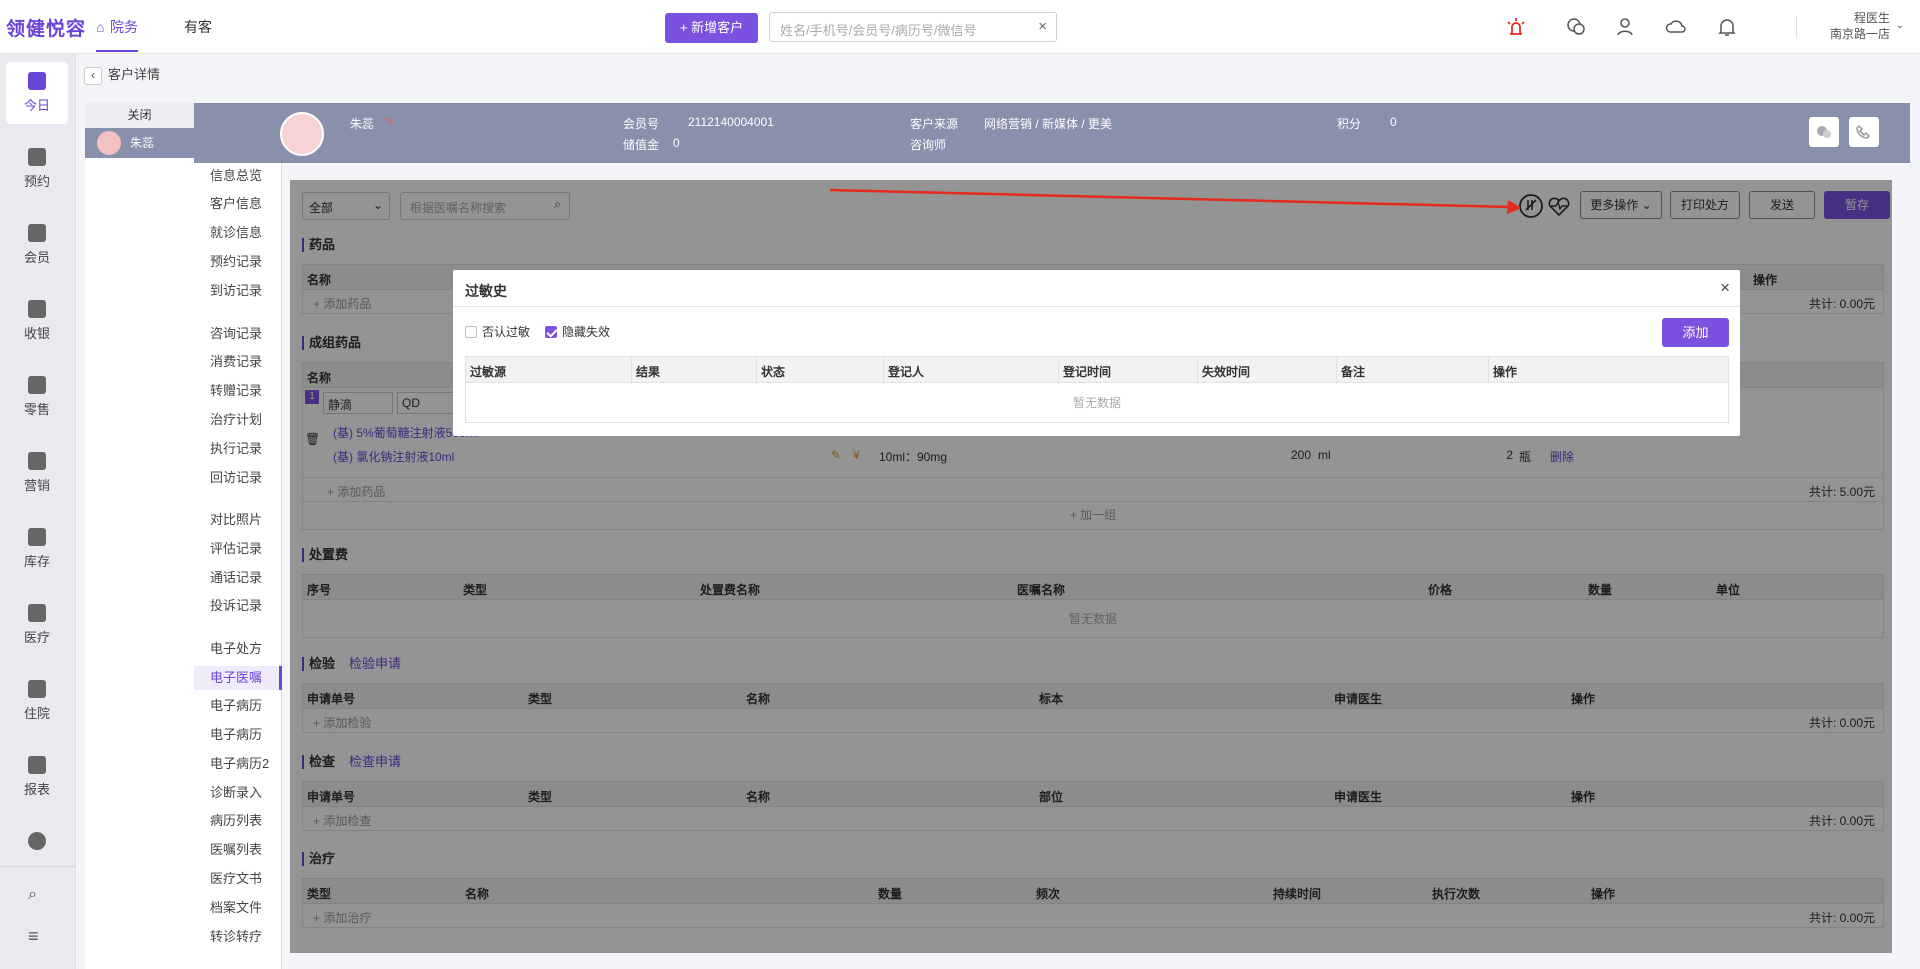  What do you see at coordinates (1516, 27) in the screenshot?
I see `alarm-icon` at bounding box center [1516, 27].